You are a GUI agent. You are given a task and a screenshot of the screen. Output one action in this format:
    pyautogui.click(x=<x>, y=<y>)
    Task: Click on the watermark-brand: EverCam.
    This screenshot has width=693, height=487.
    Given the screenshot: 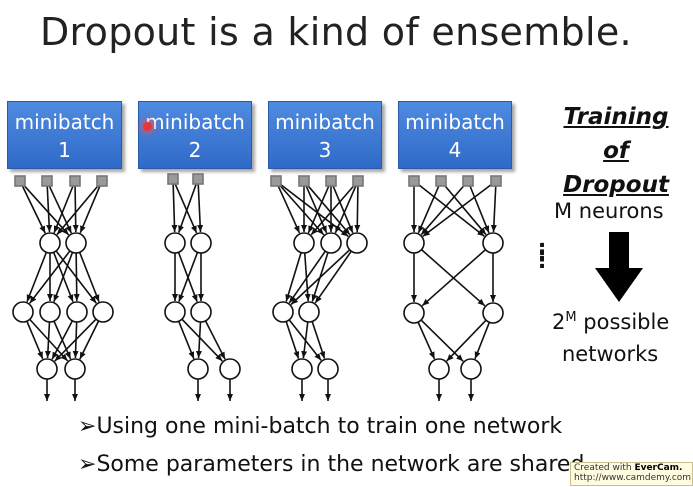 What is the action you would take?
    pyautogui.click(x=658, y=468)
    